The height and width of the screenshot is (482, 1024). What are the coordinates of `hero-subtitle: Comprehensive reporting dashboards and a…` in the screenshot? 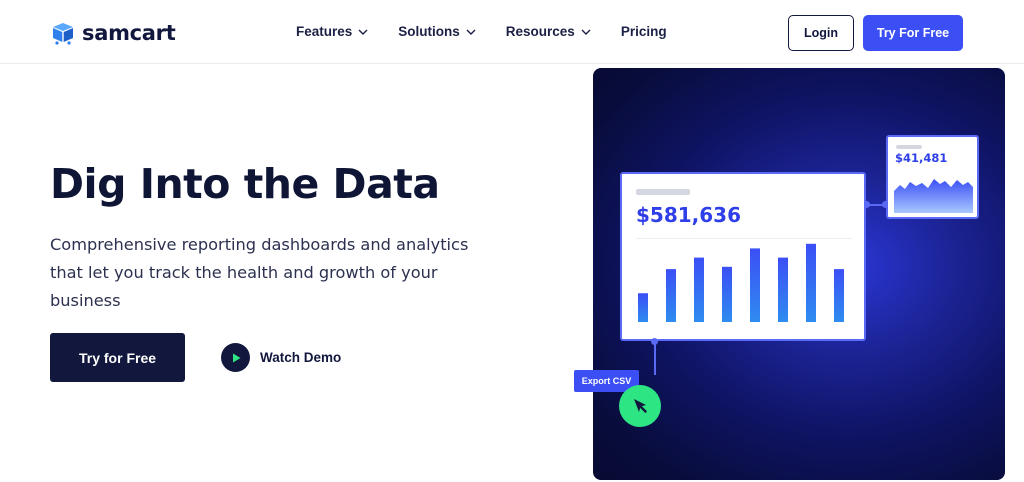 It's located at (259, 272).